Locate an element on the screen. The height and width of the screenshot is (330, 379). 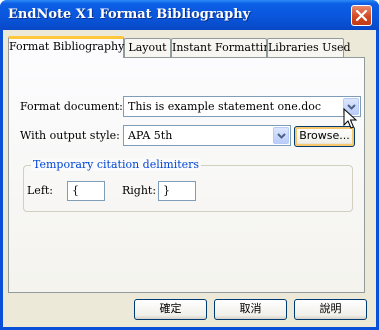
left-delimiter-label: Left: is located at coordinates (40, 190).